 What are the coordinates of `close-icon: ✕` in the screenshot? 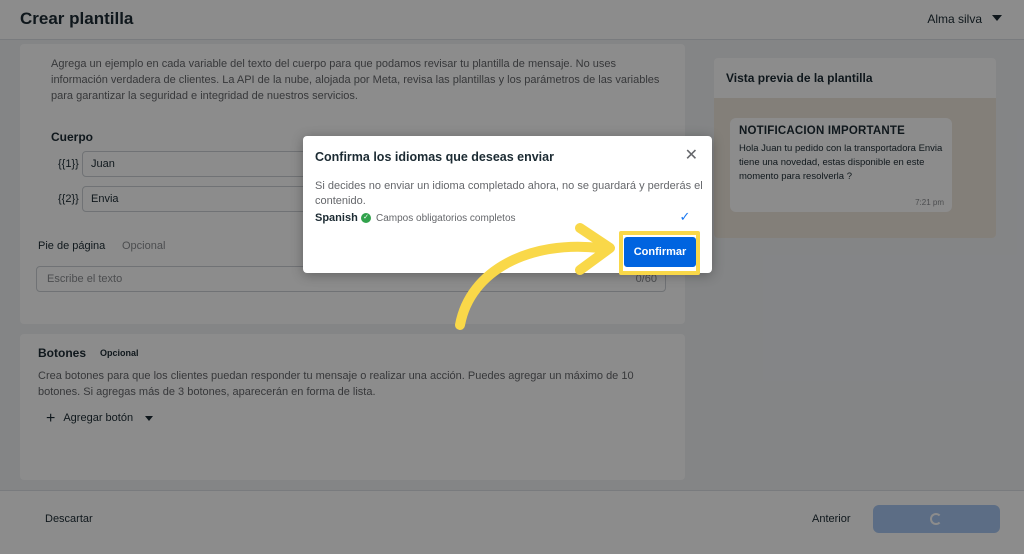 It's located at (691, 156).